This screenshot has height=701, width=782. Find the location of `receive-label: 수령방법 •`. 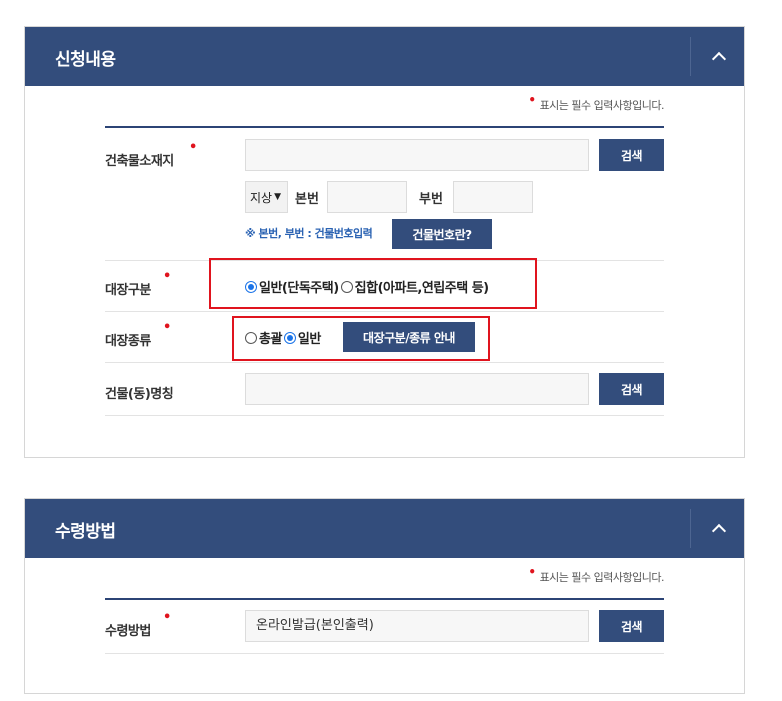

receive-label: 수령방법 • is located at coordinates (138, 624).